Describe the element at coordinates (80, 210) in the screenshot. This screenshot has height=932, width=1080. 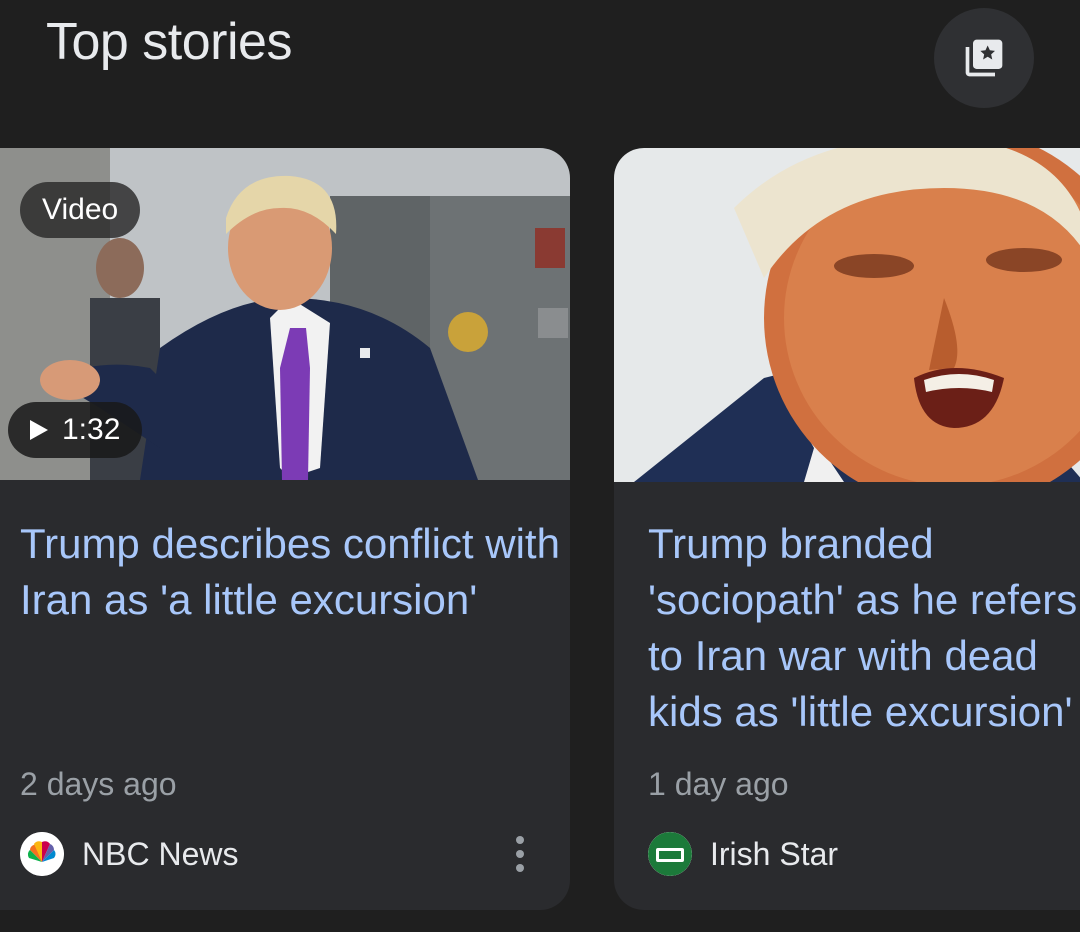
I see `video-badge: Video` at that location.